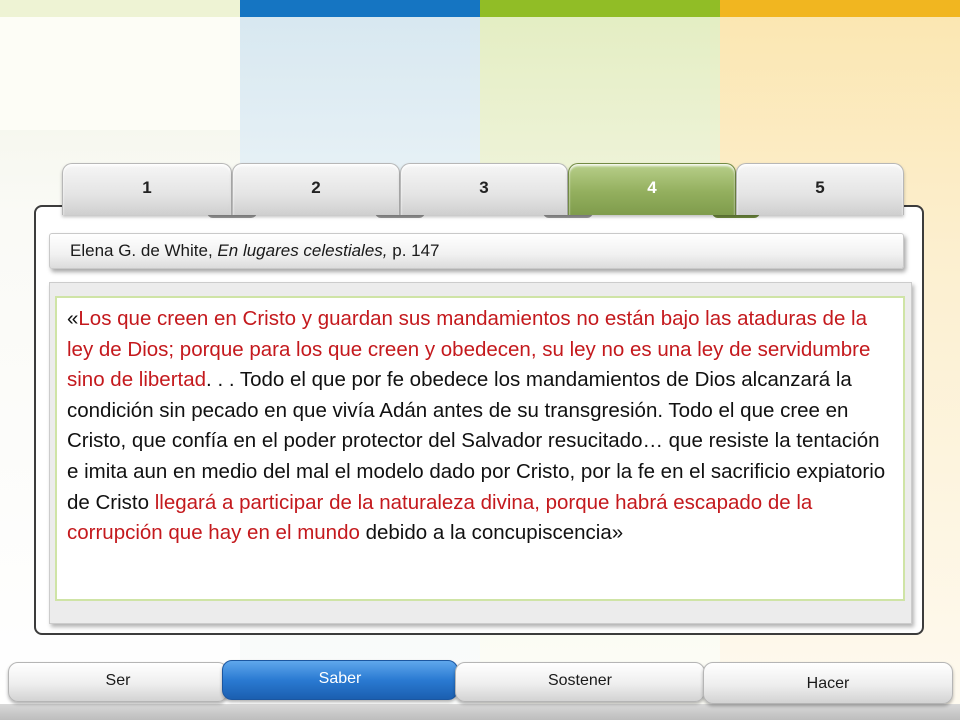  I want to click on source-book-title: En lugares celestiales,, so click(302, 250).